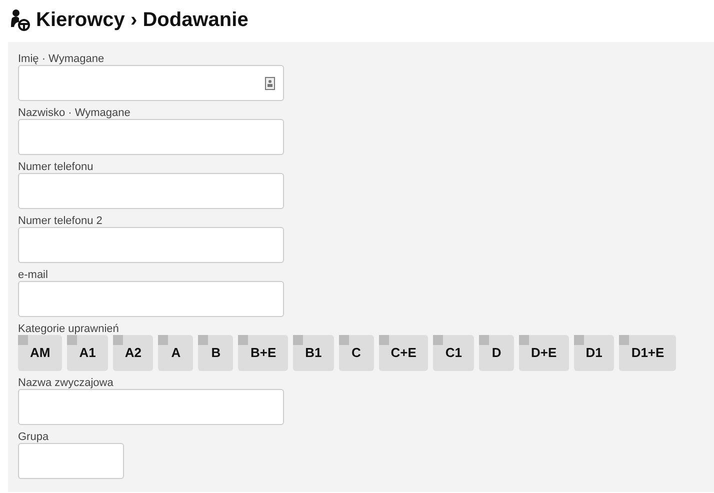 Image resolution: width=714 pixels, height=493 pixels. I want to click on category-toggle: D+E, so click(544, 353).